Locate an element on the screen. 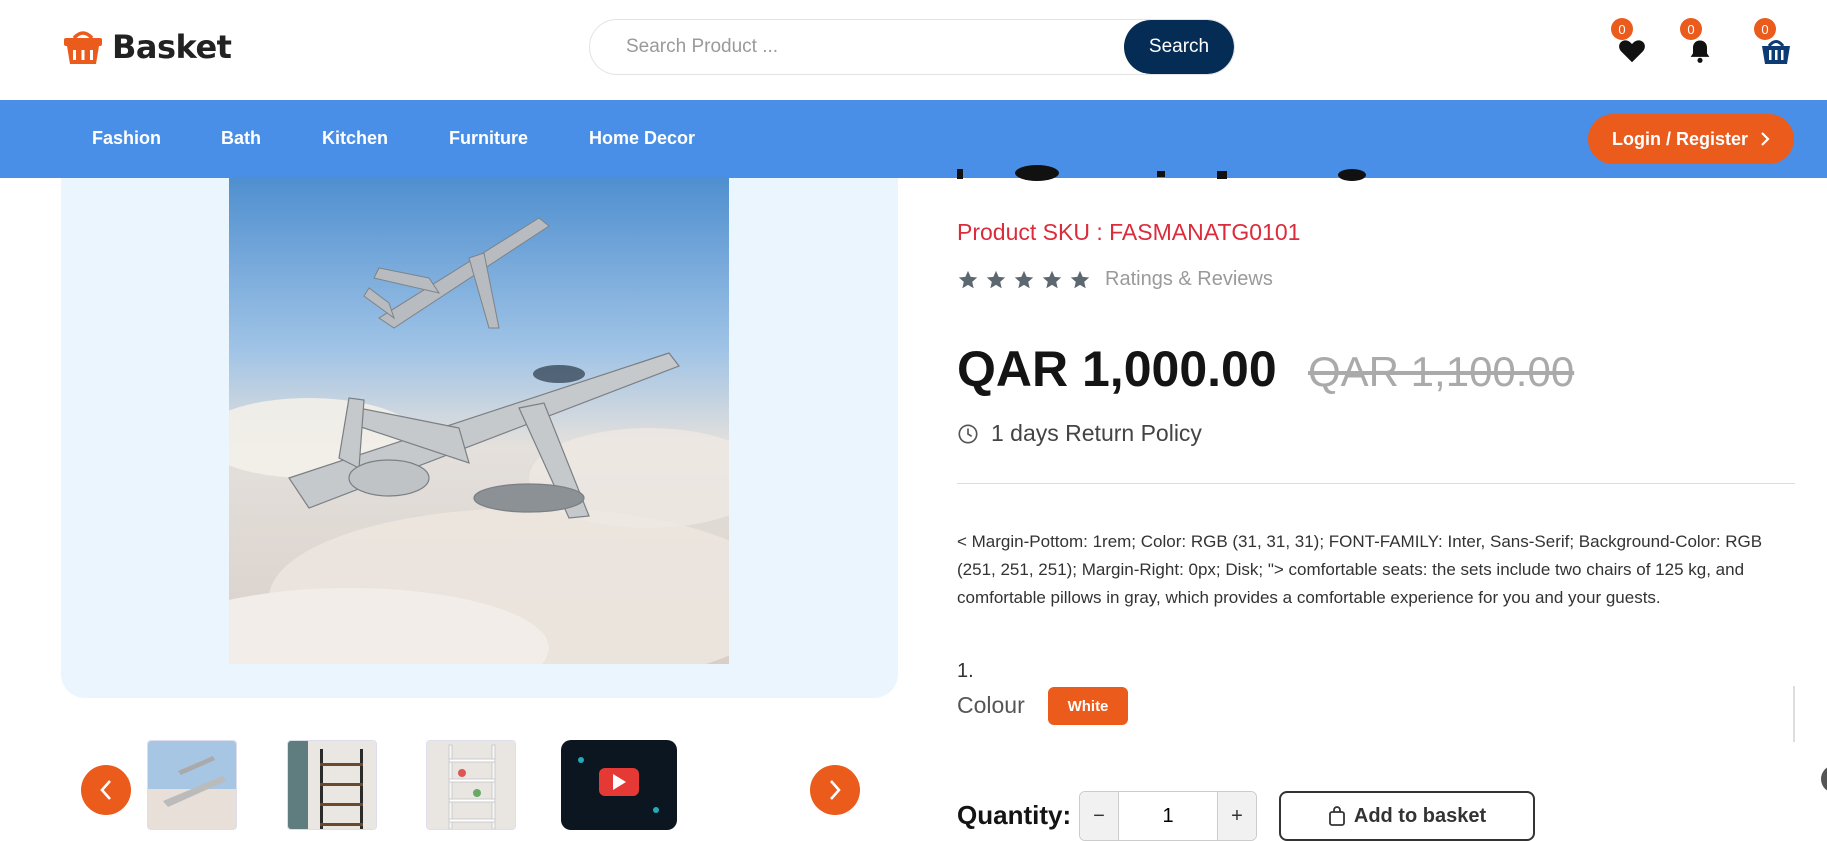  quantity-increase-button: + is located at coordinates (1237, 816).